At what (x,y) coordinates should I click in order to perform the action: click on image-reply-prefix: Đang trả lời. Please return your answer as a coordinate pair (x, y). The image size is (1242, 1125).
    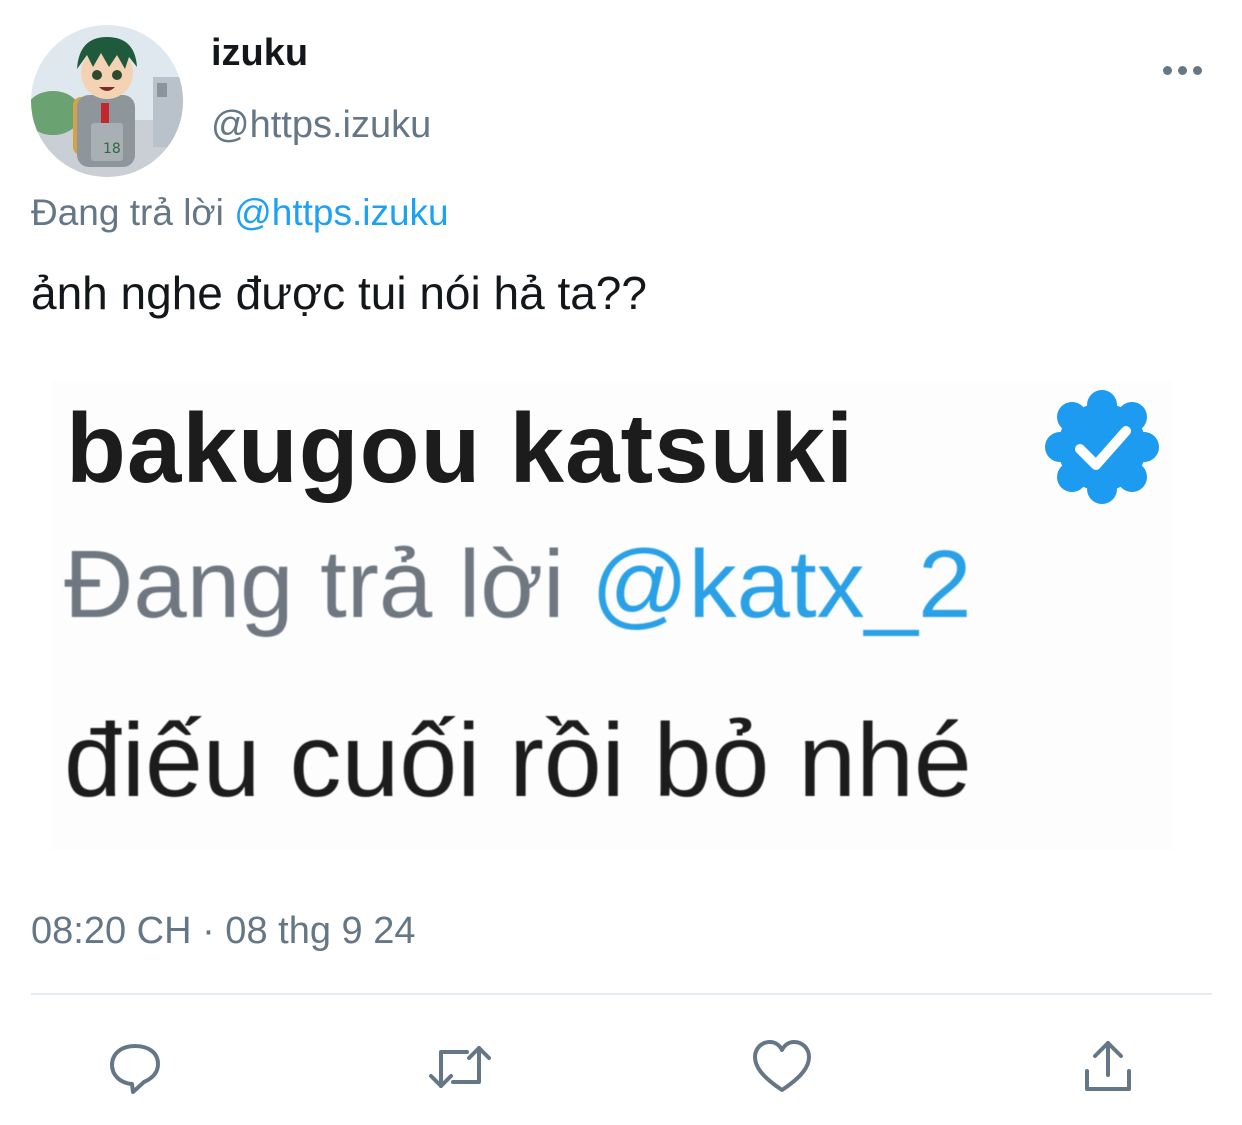
    Looking at the image, I should click on (314, 584).